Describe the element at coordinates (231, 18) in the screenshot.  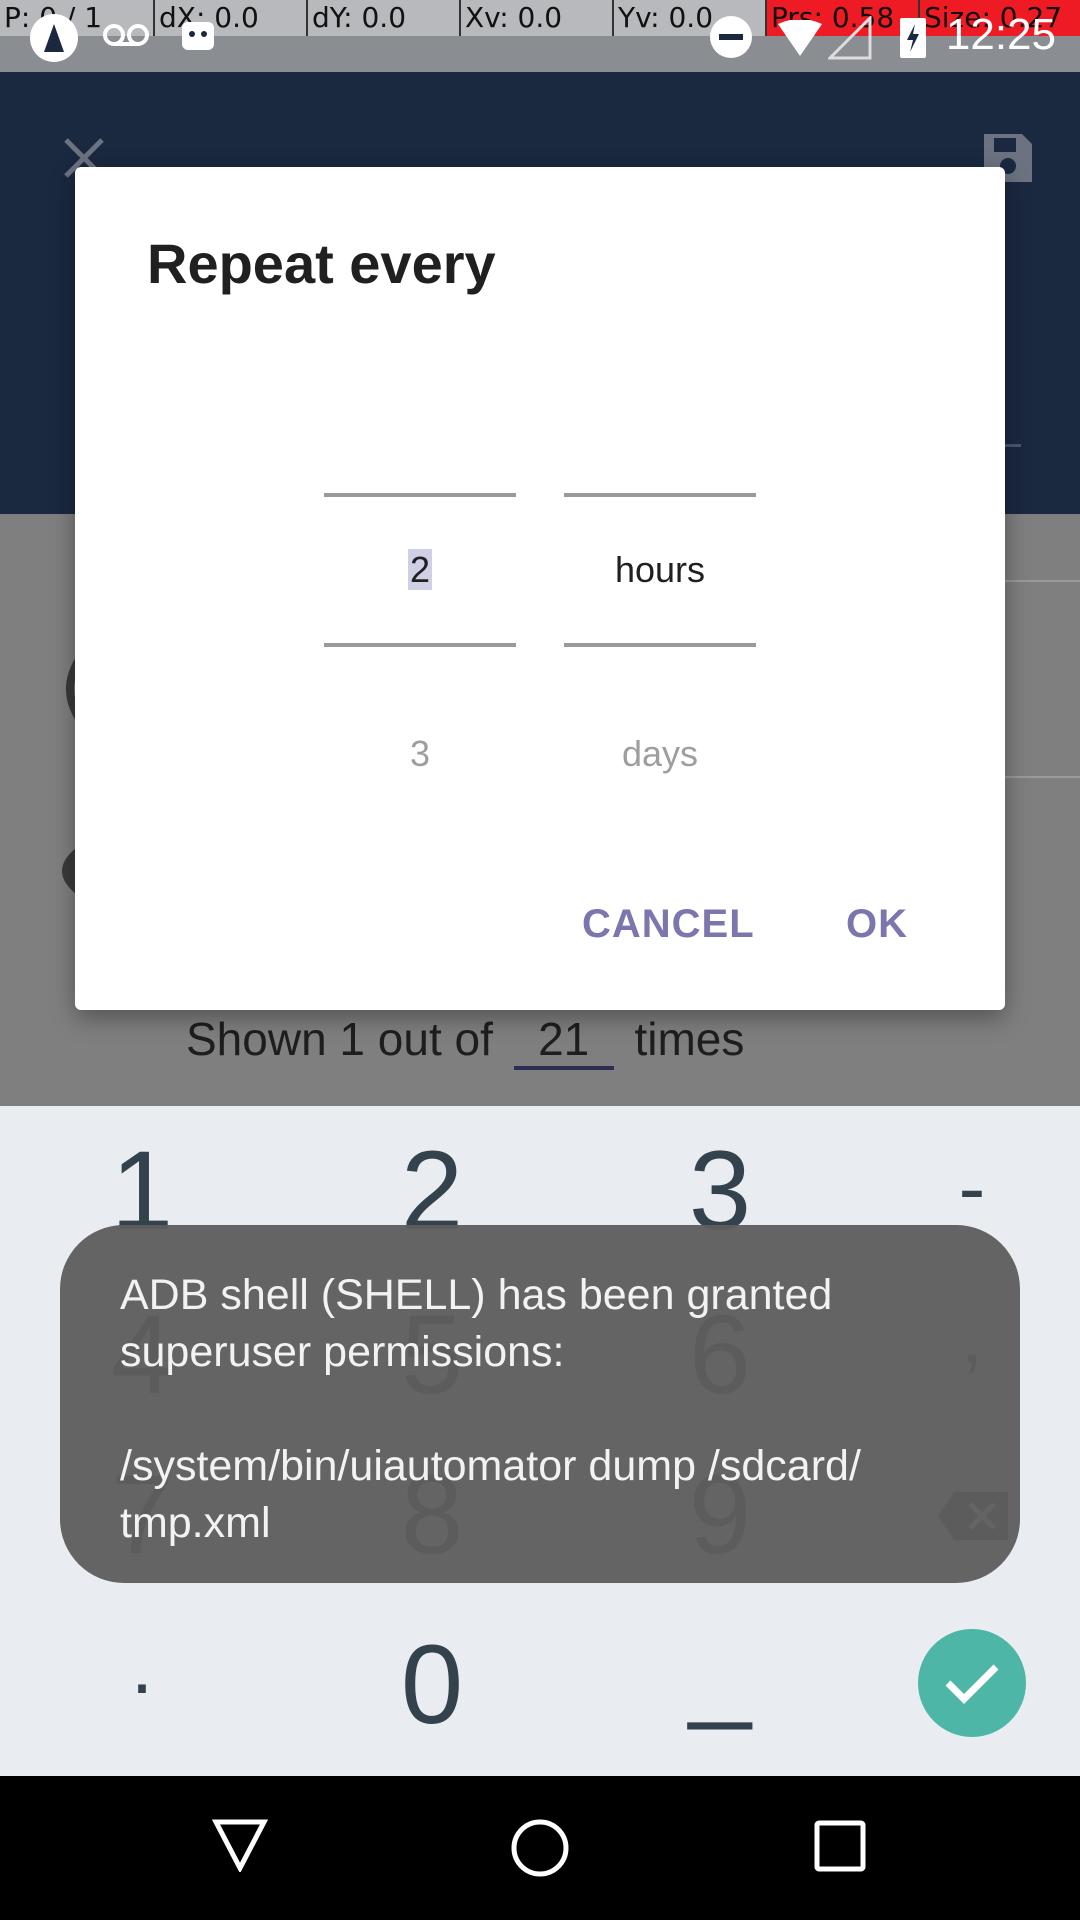
I see `delta-x: dX: 0.0` at that location.